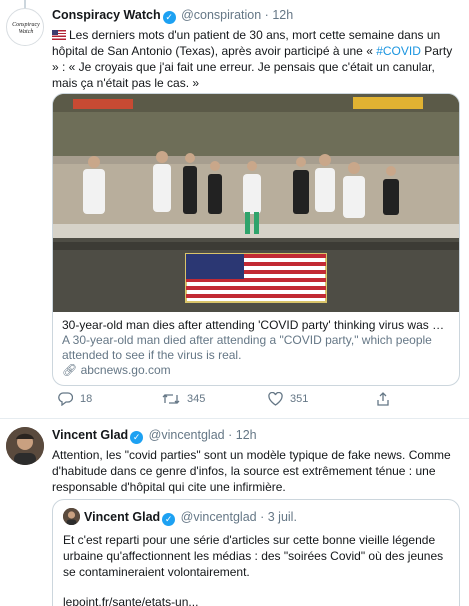  I want to click on tweet-header: Vincent Glad ✓ @vincentglad · 12h, so click(256, 435).